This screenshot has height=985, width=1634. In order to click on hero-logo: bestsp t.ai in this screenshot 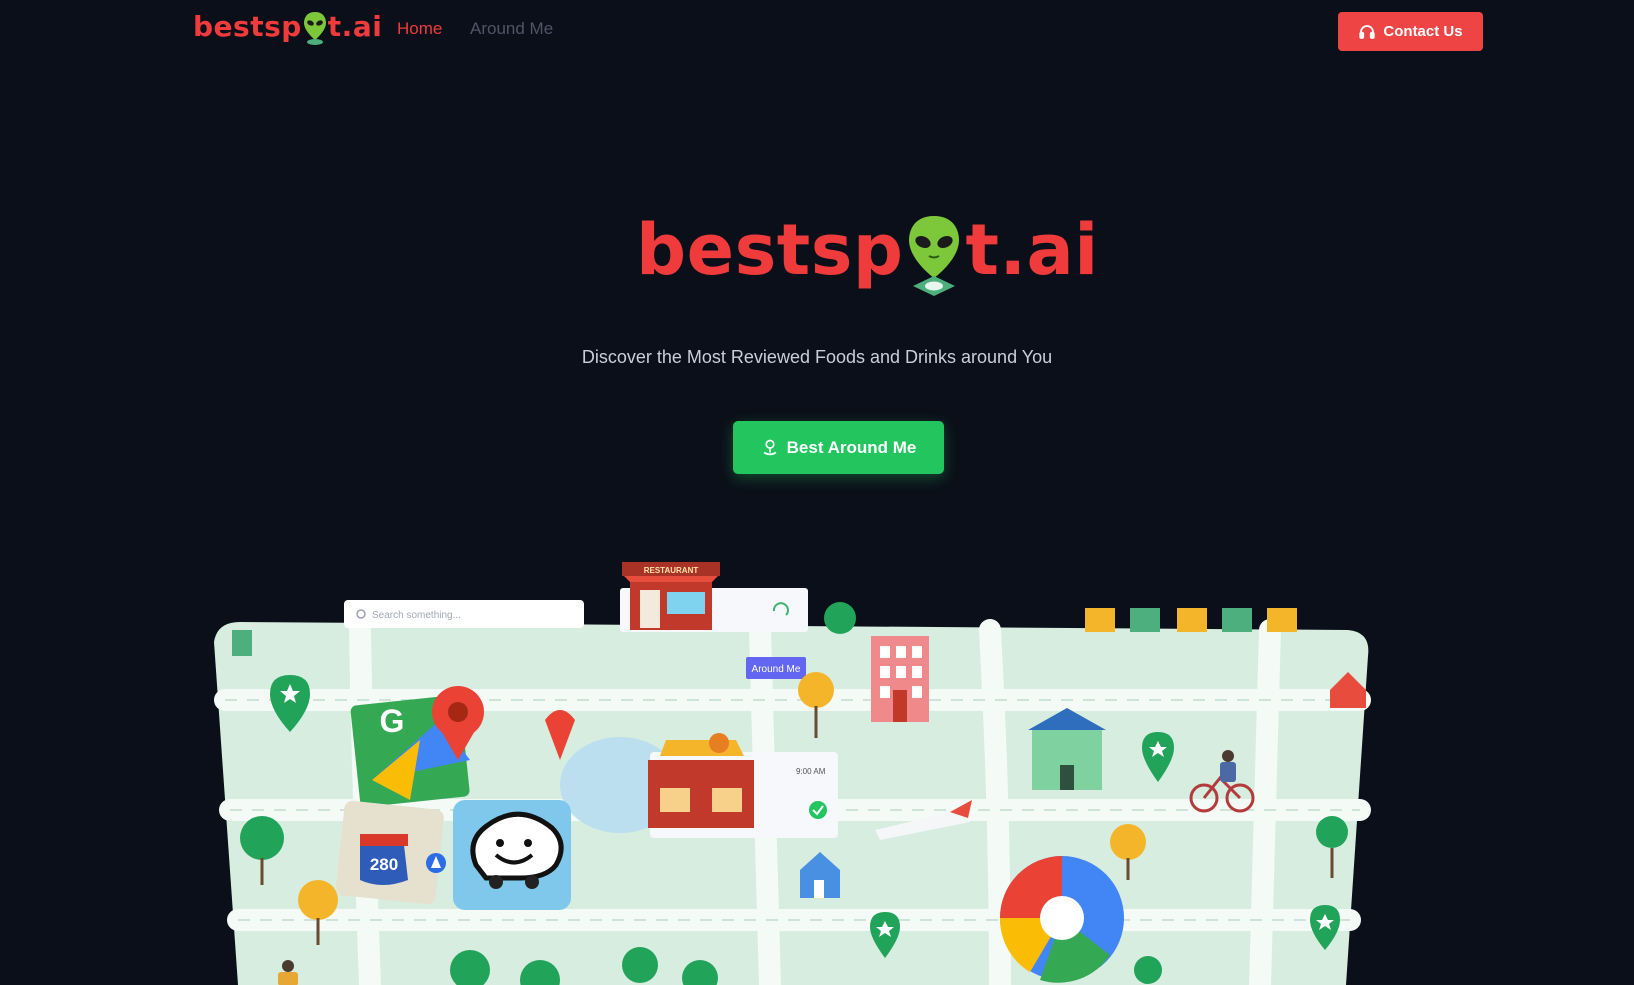, I will do `click(867, 254)`.